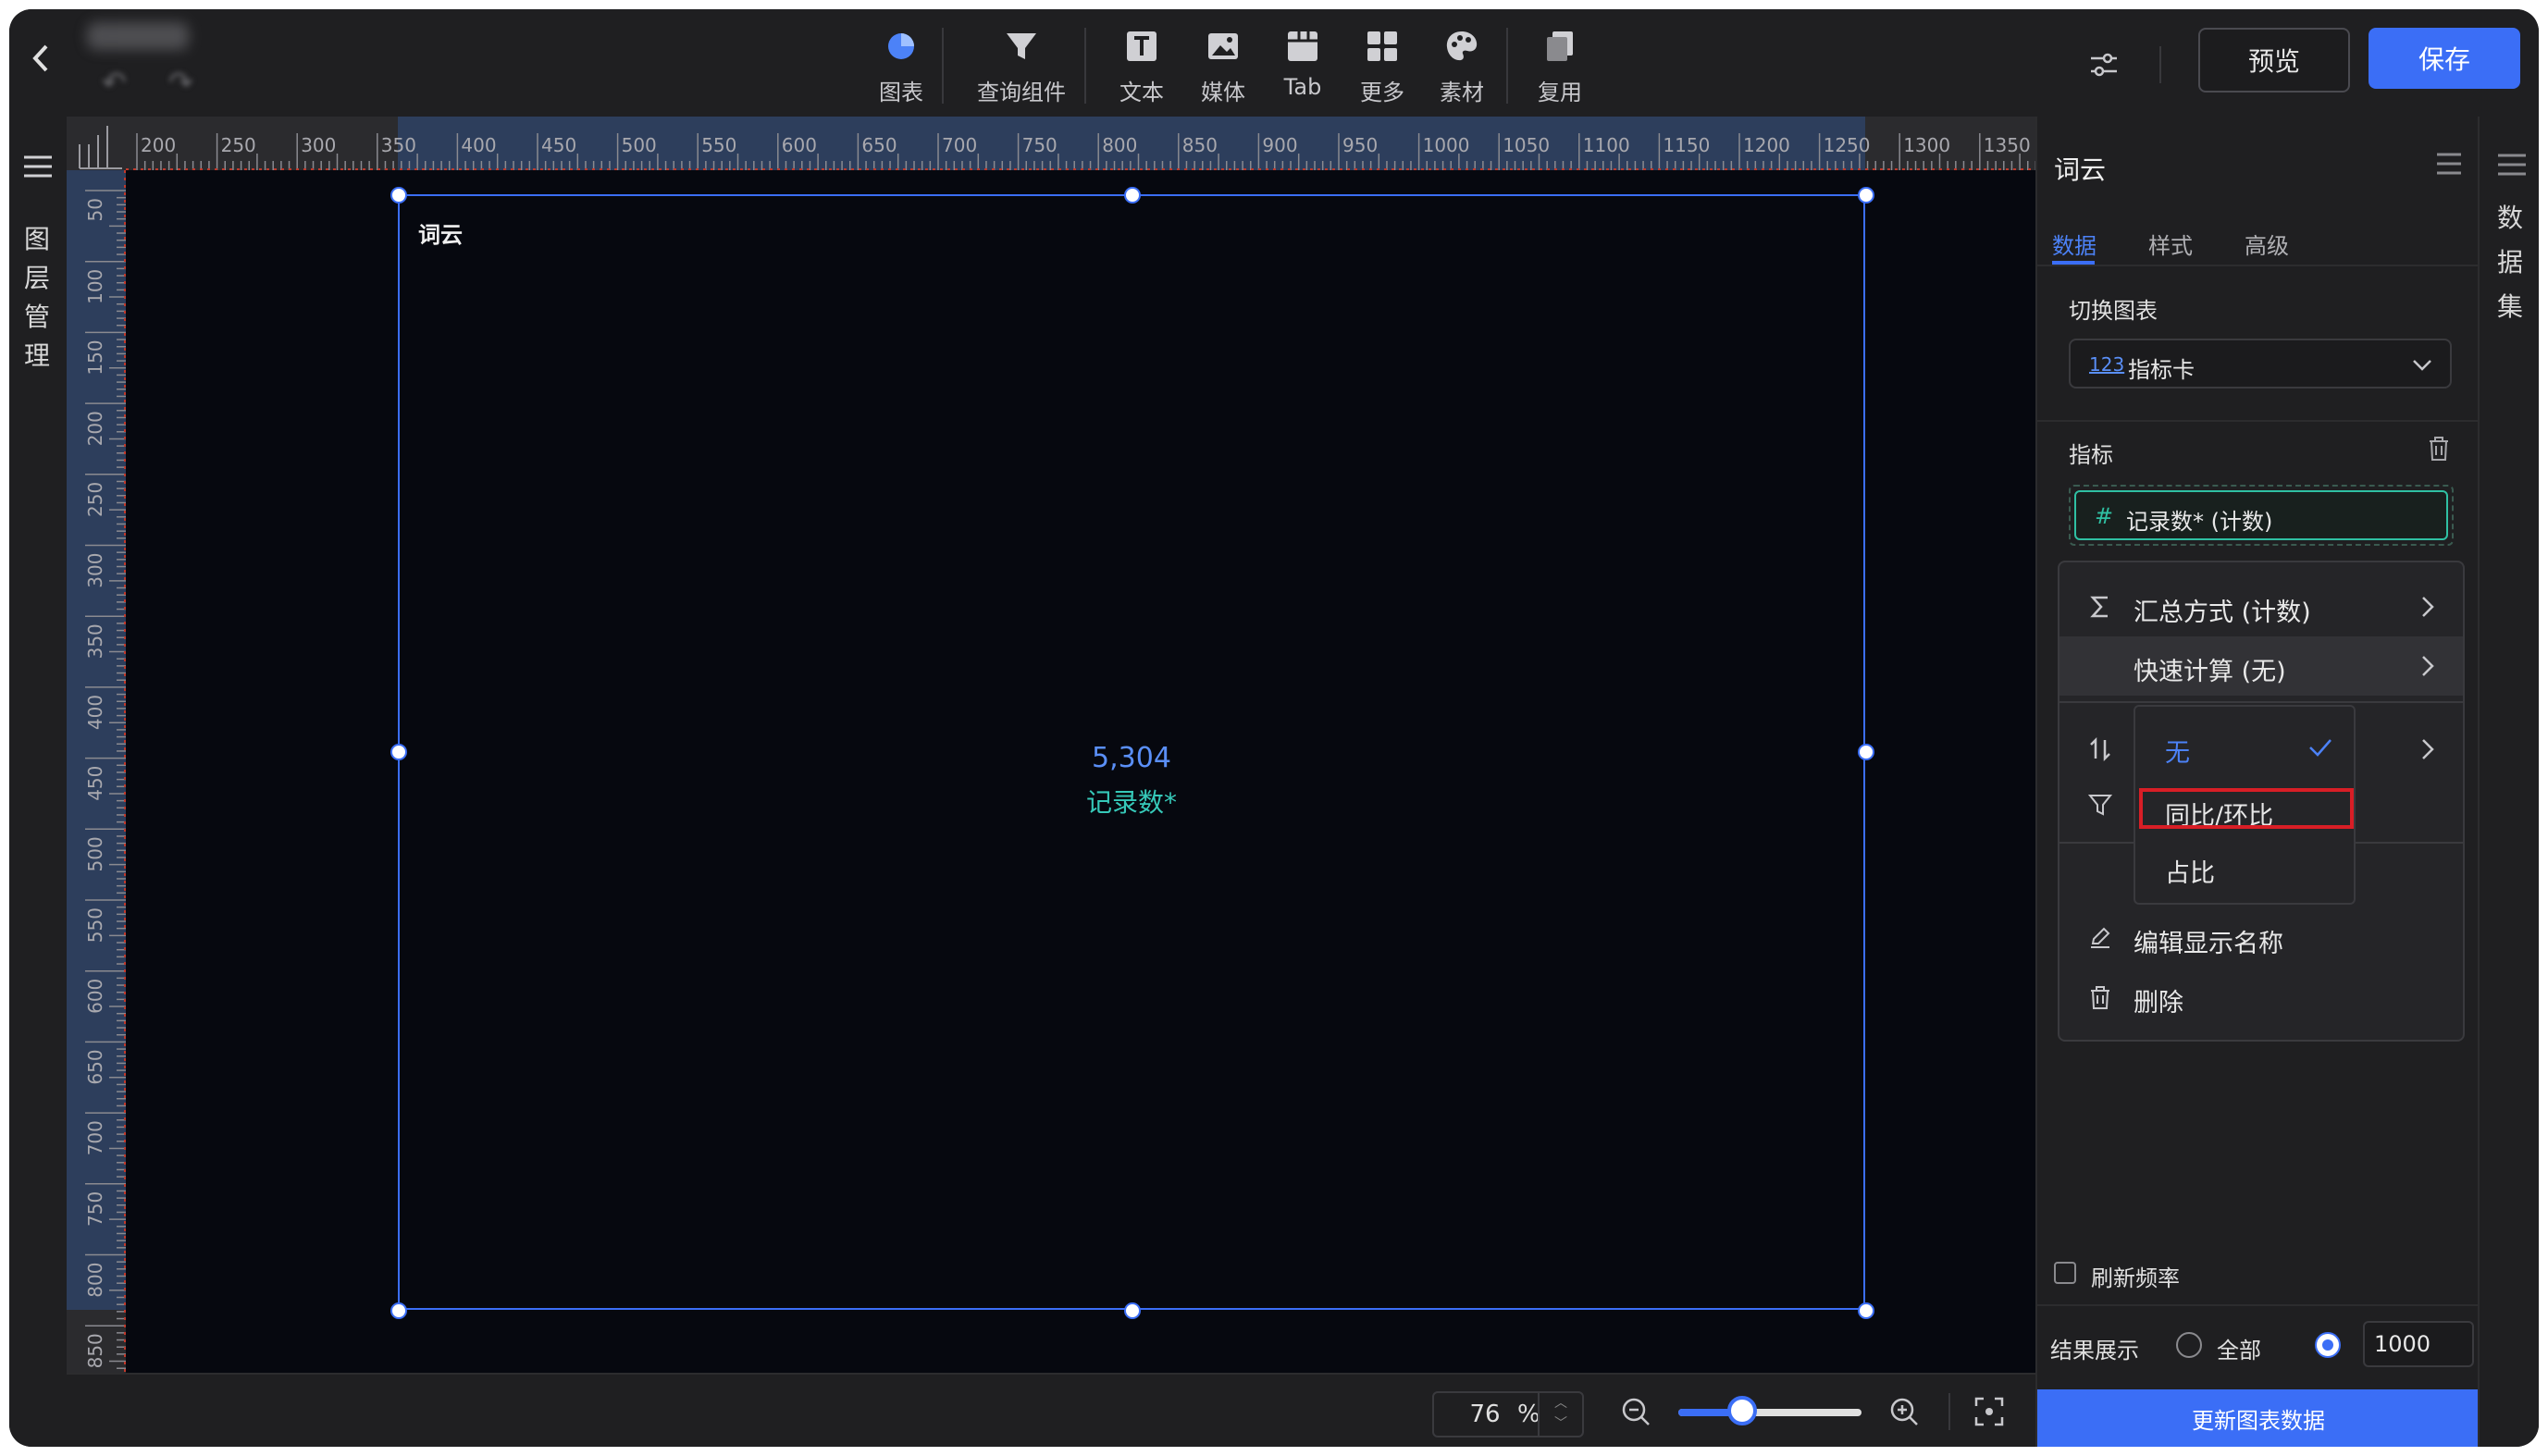 The width and height of the screenshot is (2548, 1456). What do you see at coordinates (1142, 64) in the screenshot?
I see `tool-text: 文本` at bounding box center [1142, 64].